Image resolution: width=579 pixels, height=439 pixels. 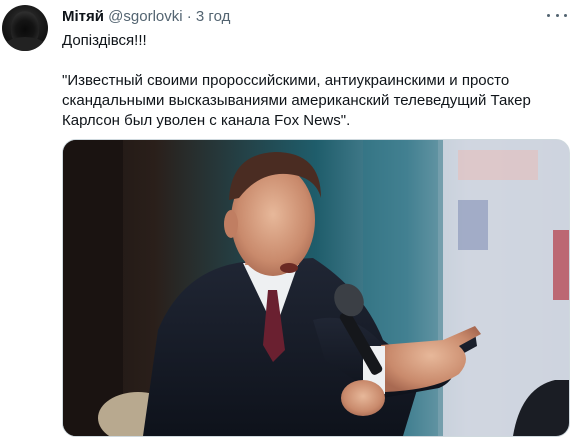 I want to click on tweet-text-line1: Допіздівся!!!, so click(x=104, y=40).